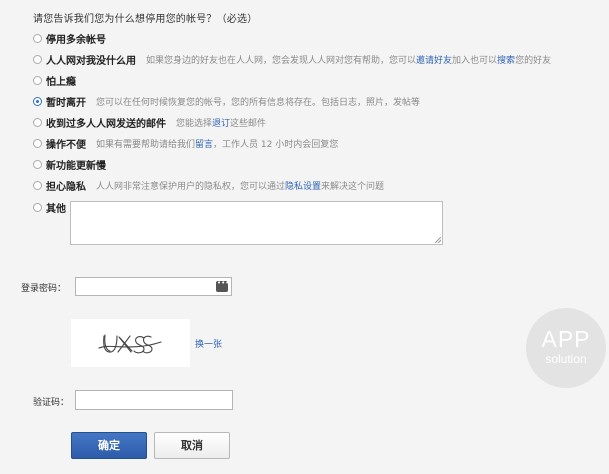 The height and width of the screenshot is (474, 609). Describe the element at coordinates (51, 403) in the screenshot. I see `captcha-code-label: 验证码：` at that location.